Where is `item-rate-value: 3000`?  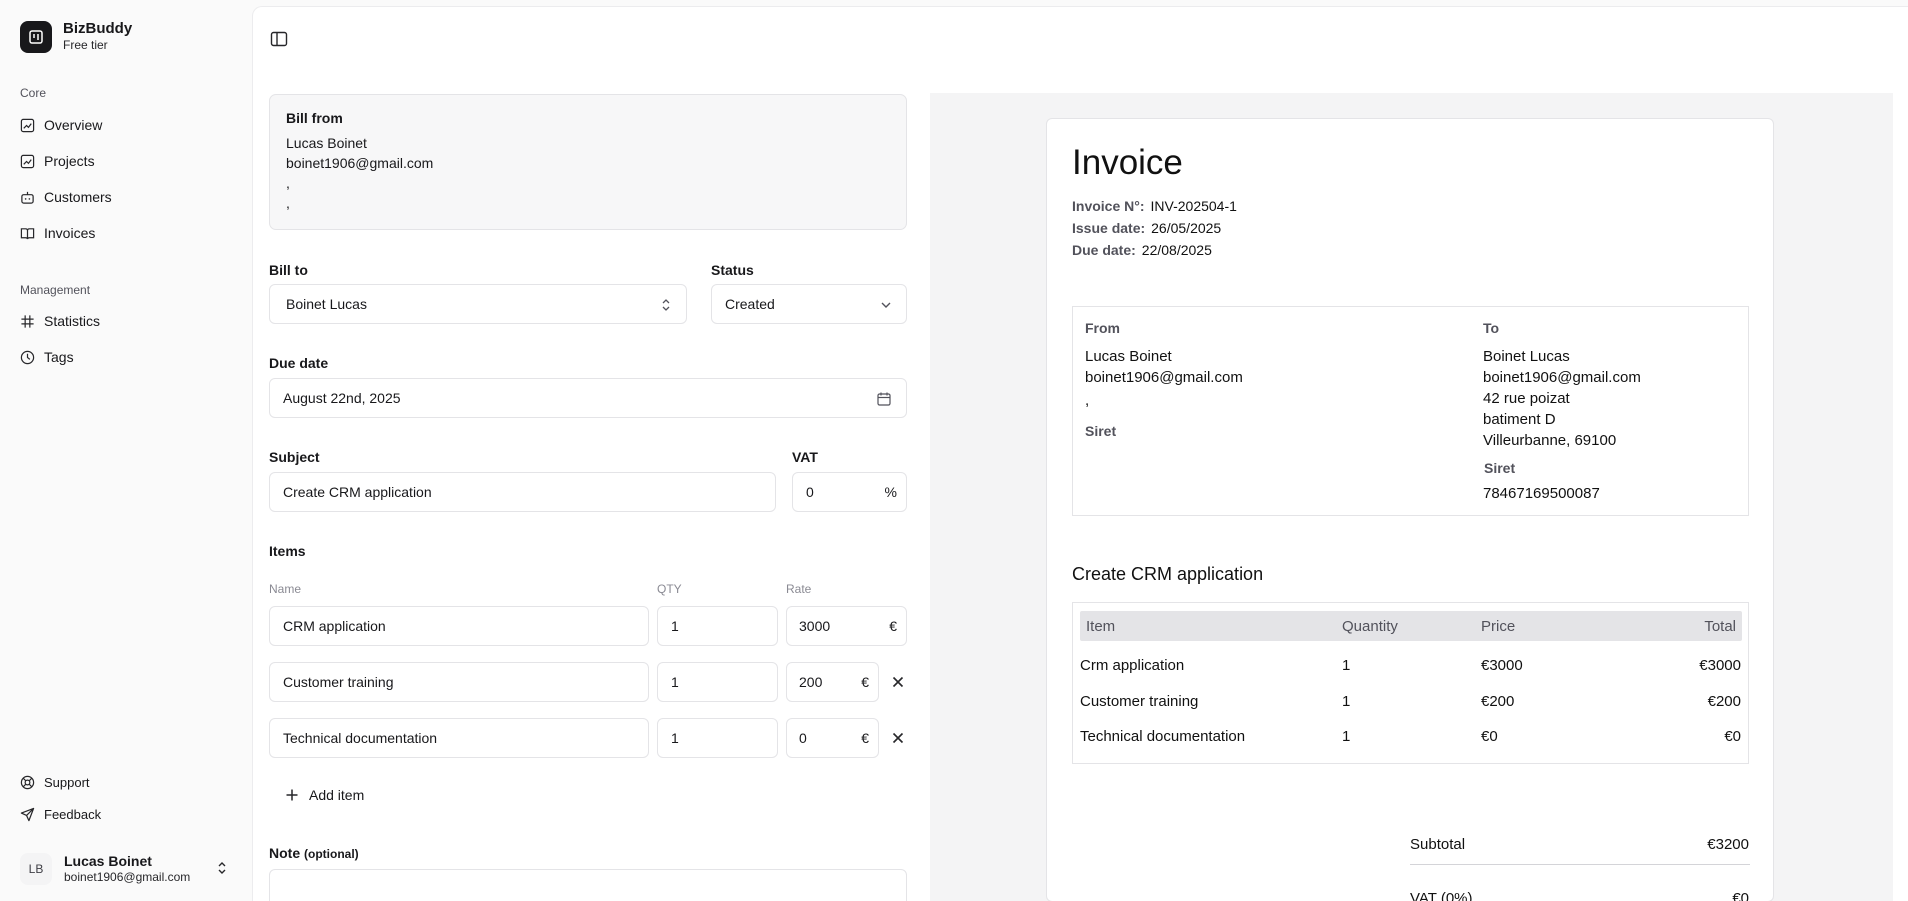
item-rate-value: 3000 is located at coordinates (815, 626).